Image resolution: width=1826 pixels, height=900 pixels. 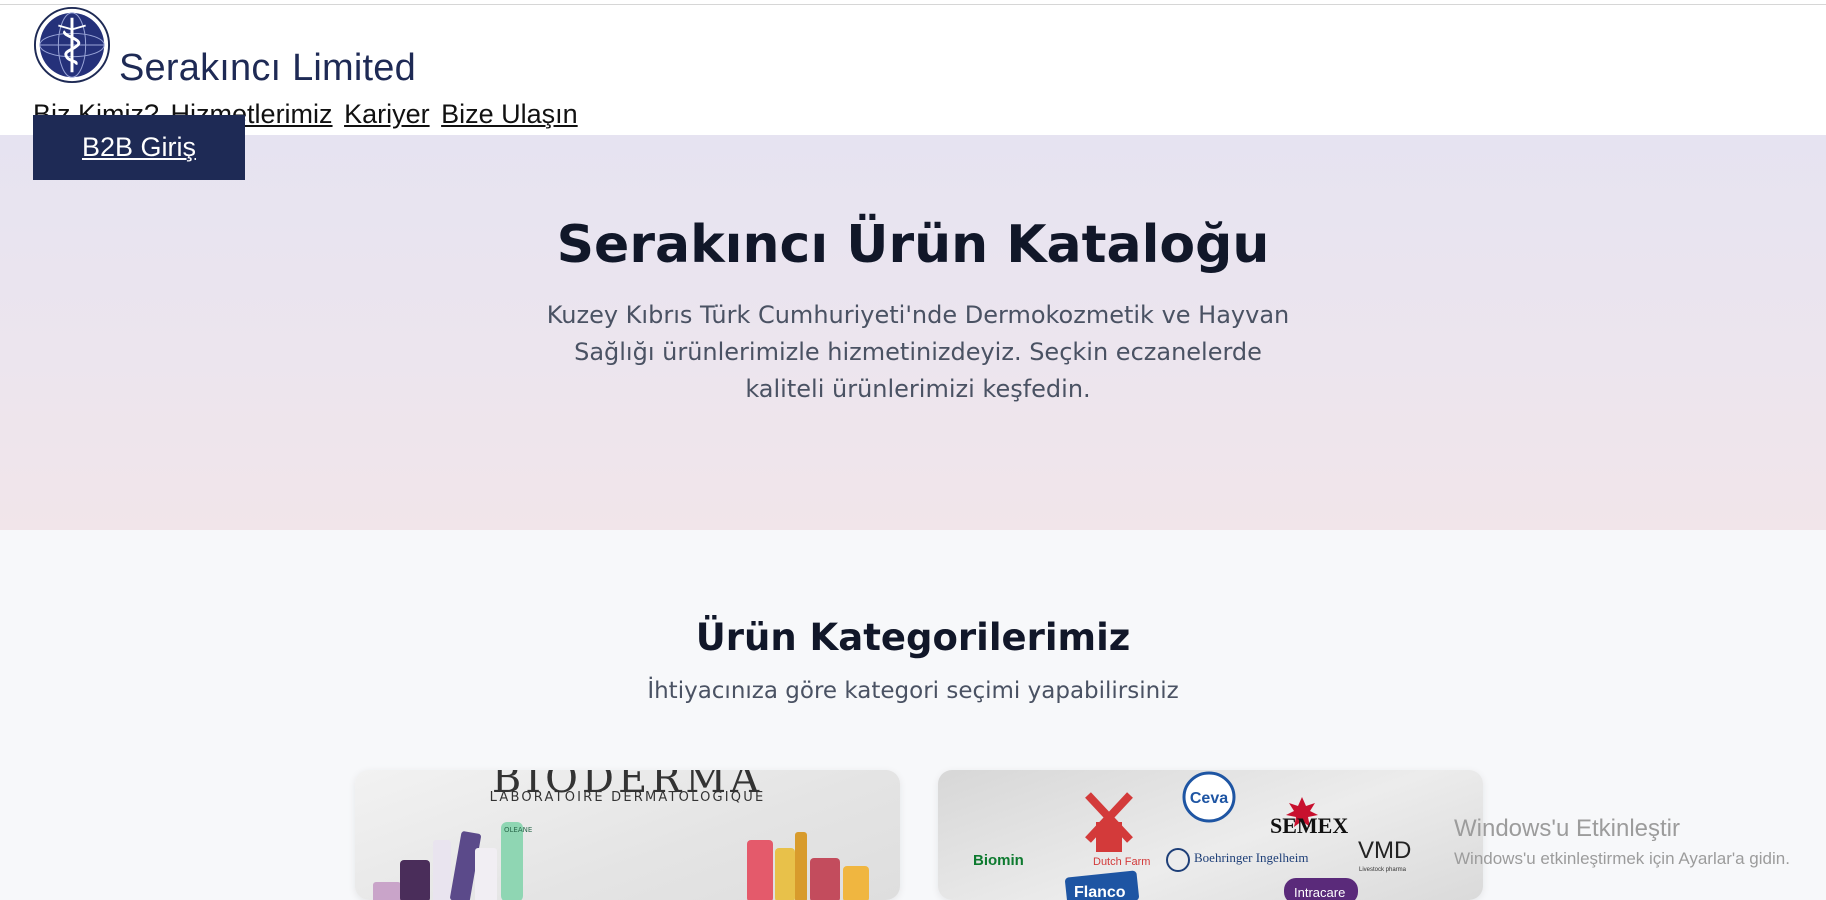 What do you see at coordinates (1251, 857) in the screenshot?
I see `boehringer-logo: Boehringer Ingelheim` at bounding box center [1251, 857].